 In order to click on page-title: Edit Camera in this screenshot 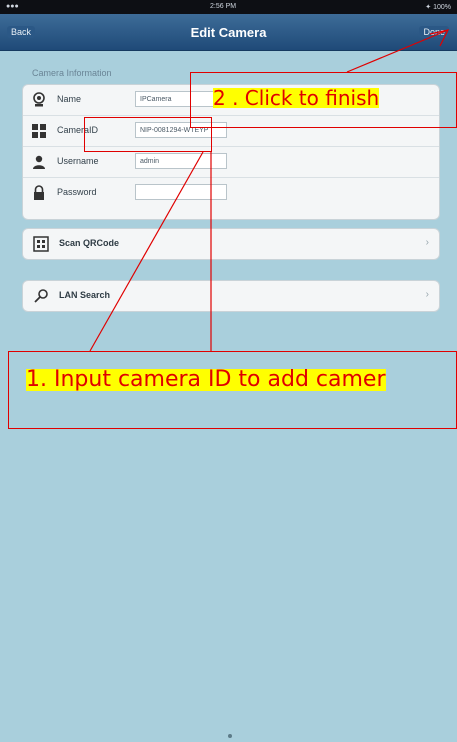, I will do `click(228, 32)`.